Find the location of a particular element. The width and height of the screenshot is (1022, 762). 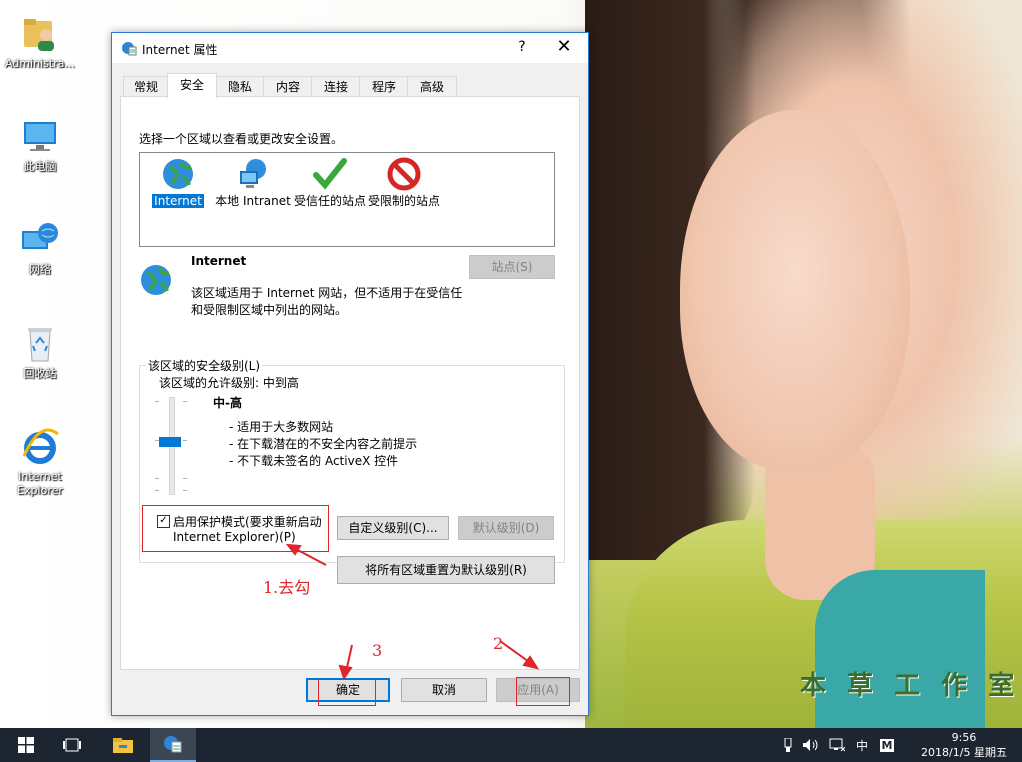

task-view-button is located at coordinates (72, 745).